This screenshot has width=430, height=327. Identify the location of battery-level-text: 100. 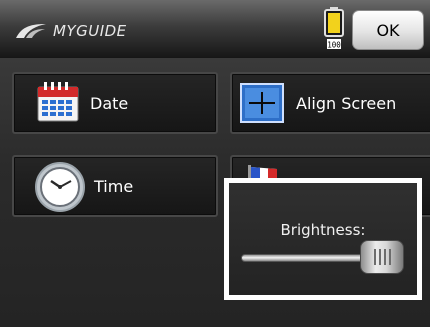
(334, 45).